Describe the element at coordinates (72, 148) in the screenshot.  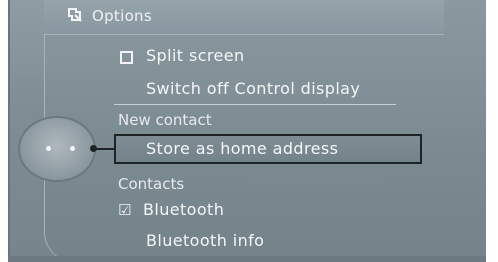
I see `controller-right-dot` at that location.